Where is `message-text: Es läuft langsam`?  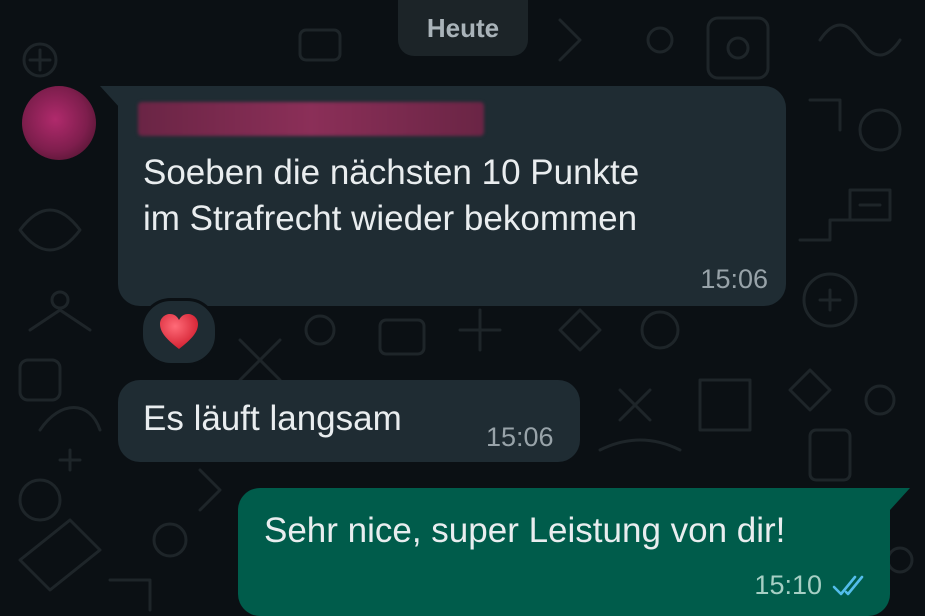
message-text: Es läuft langsam is located at coordinates (272, 418).